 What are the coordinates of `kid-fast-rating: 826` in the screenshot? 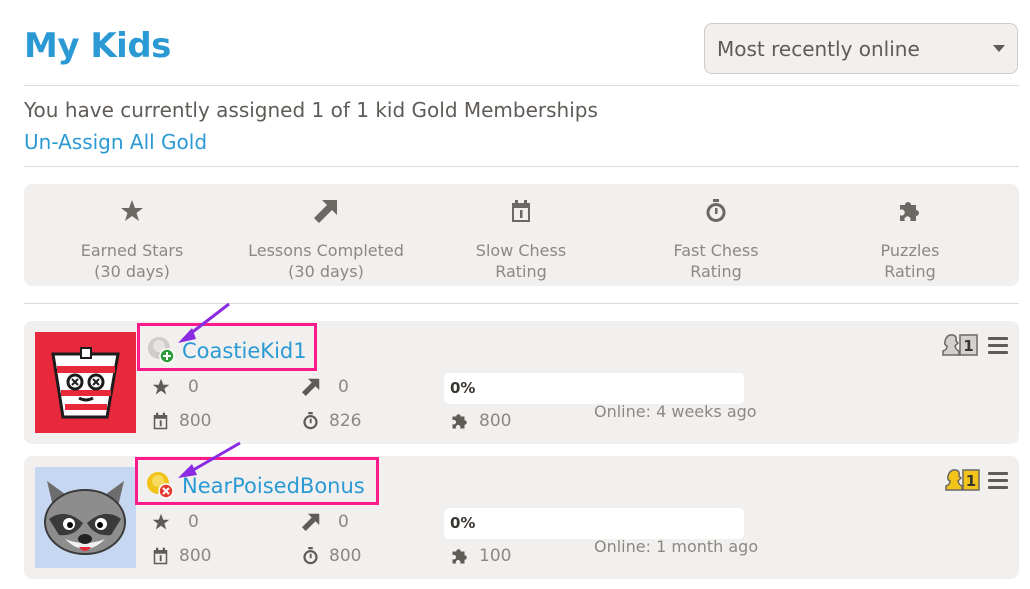 It's located at (331, 421).